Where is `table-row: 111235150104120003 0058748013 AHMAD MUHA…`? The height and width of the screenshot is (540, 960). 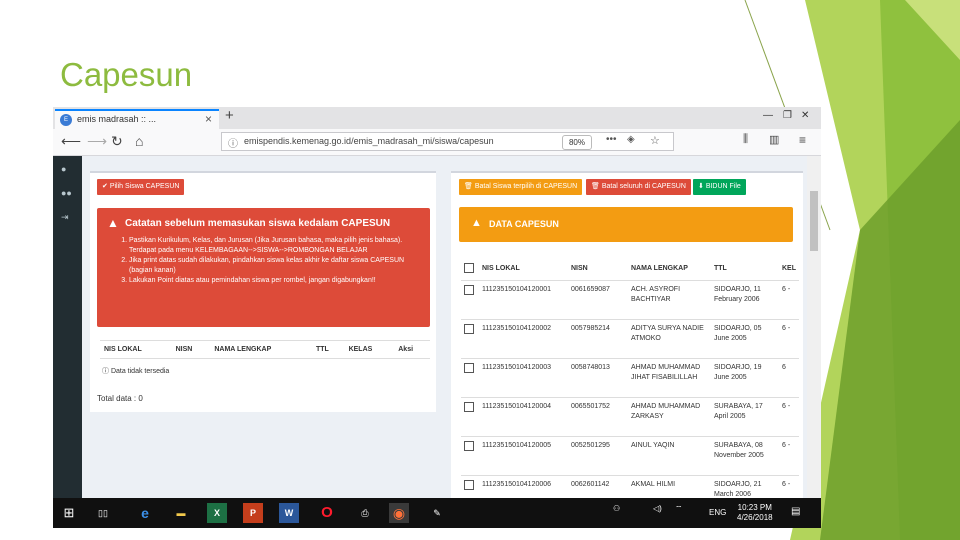 table-row: 111235150104120003 0058748013 AHMAD MUHA… is located at coordinates (630, 378).